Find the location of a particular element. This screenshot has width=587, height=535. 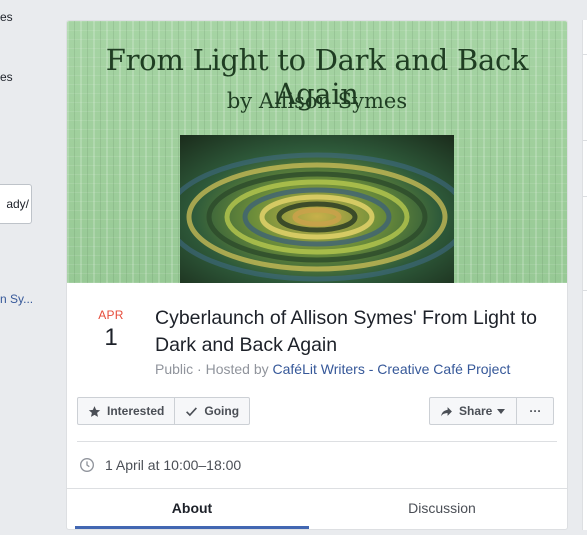

share-button: Share is located at coordinates (473, 411).